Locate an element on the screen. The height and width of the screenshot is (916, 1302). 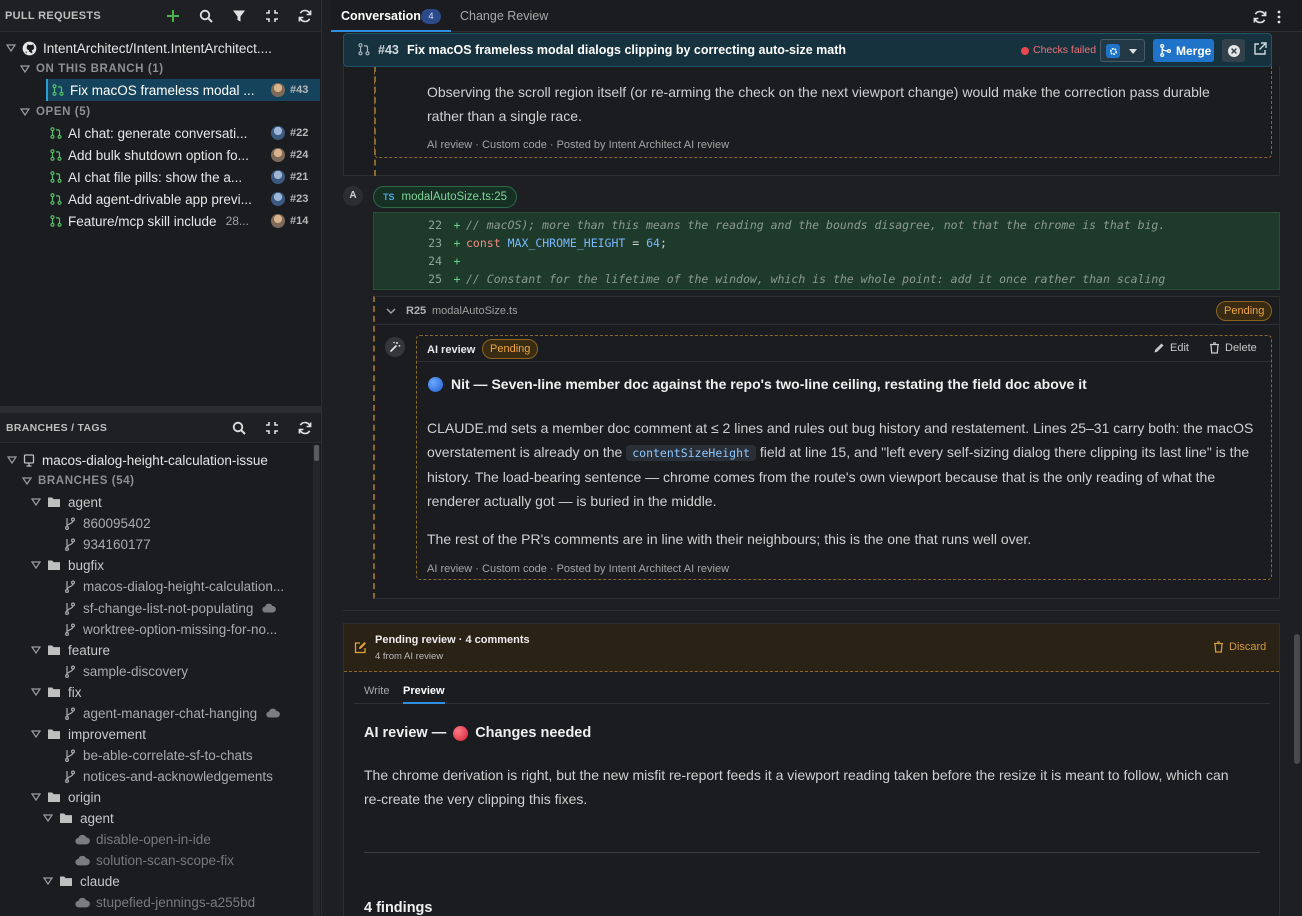
pr-item: Add bulk shutdown option fo... #24 is located at coordinates (184, 155).